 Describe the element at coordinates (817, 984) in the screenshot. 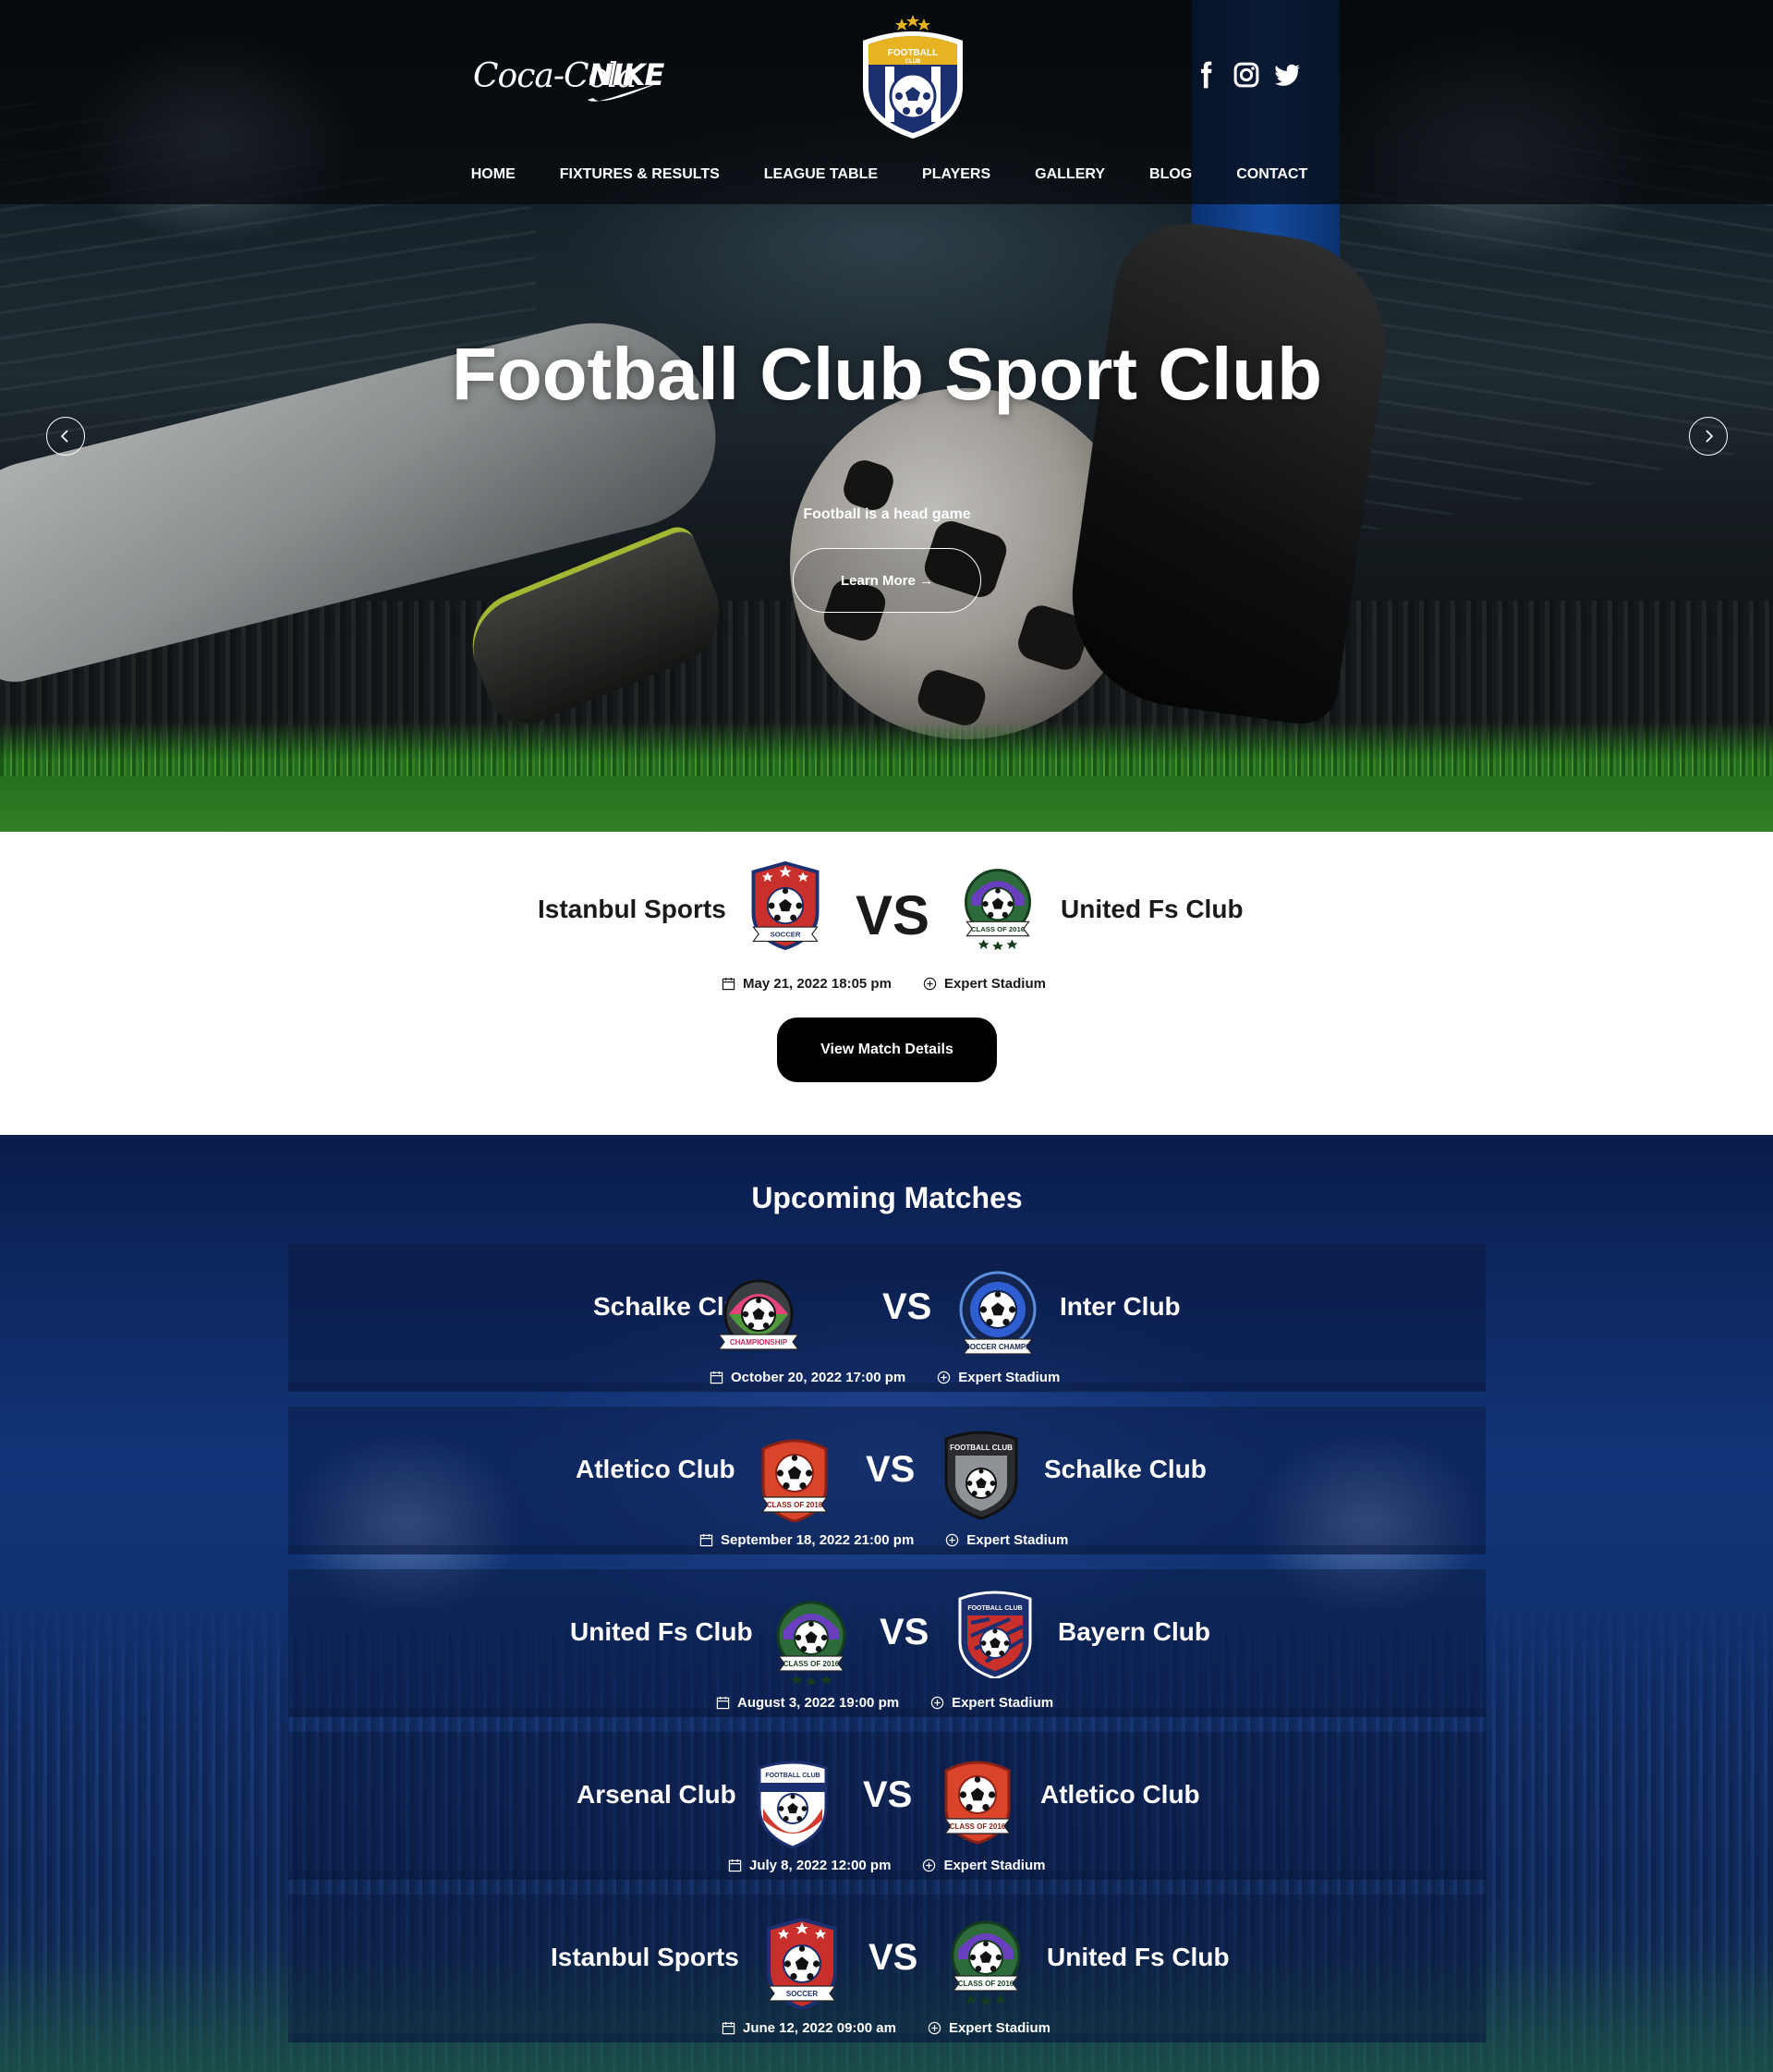

I see `featured-match-date: May 21, 2022 18:05 pm` at that location.